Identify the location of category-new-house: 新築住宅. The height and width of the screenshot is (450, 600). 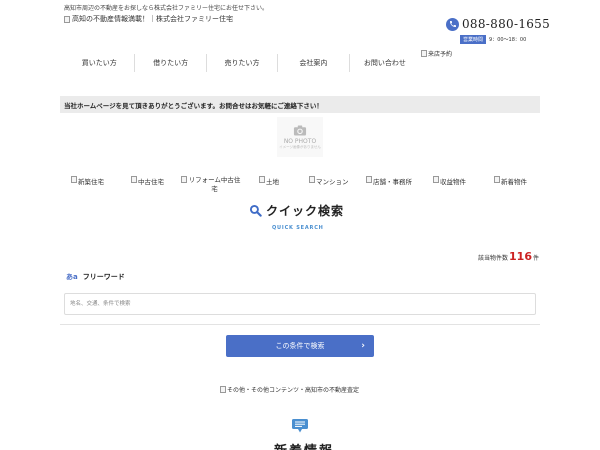
(87, 181).